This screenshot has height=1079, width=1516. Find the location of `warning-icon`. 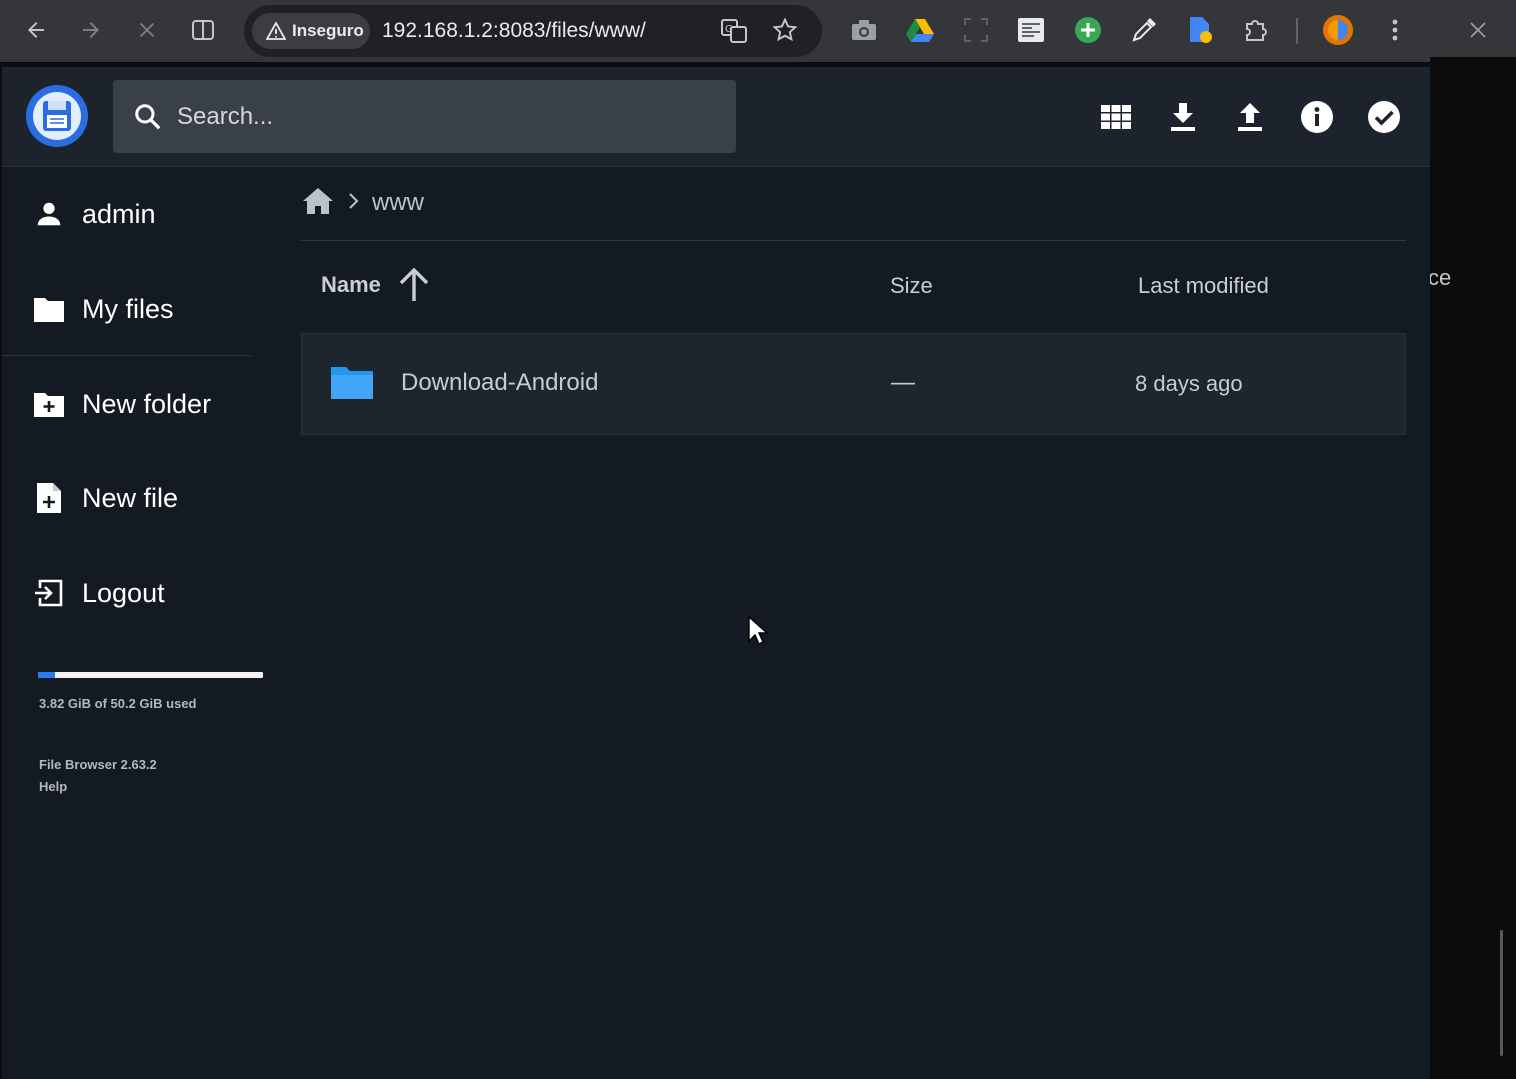

warning-icon is located at coordinates (276, 31).